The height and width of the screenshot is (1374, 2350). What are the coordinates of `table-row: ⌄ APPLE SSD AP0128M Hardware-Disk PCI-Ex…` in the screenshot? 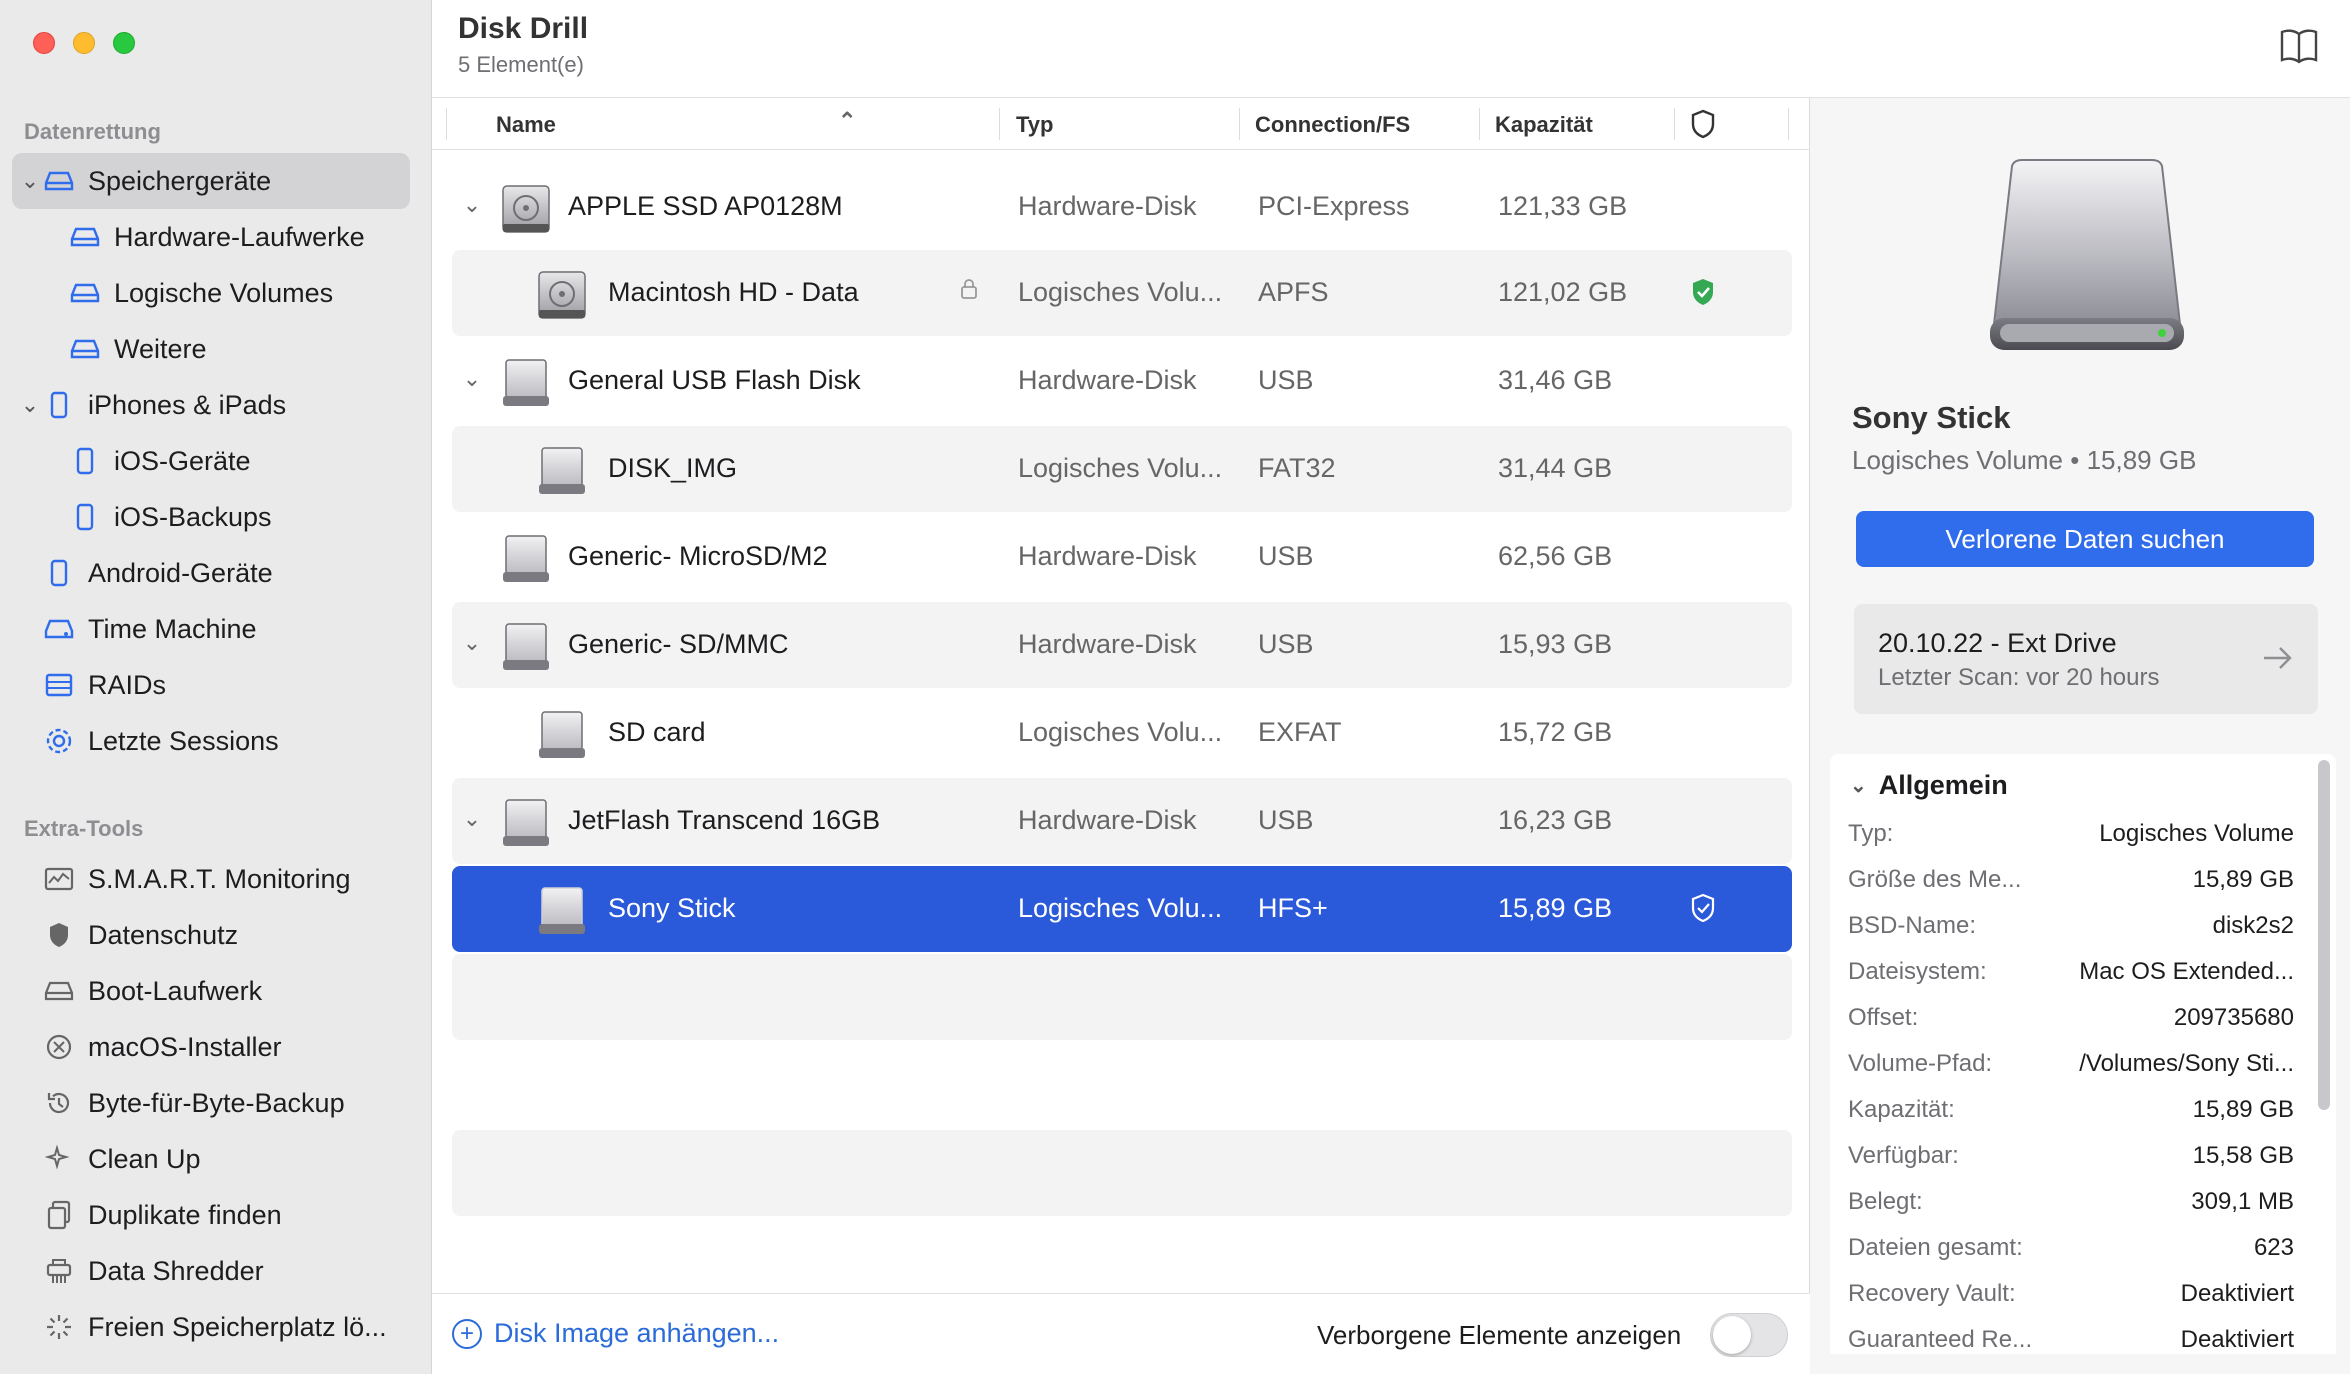 It's located at (1122, 207).